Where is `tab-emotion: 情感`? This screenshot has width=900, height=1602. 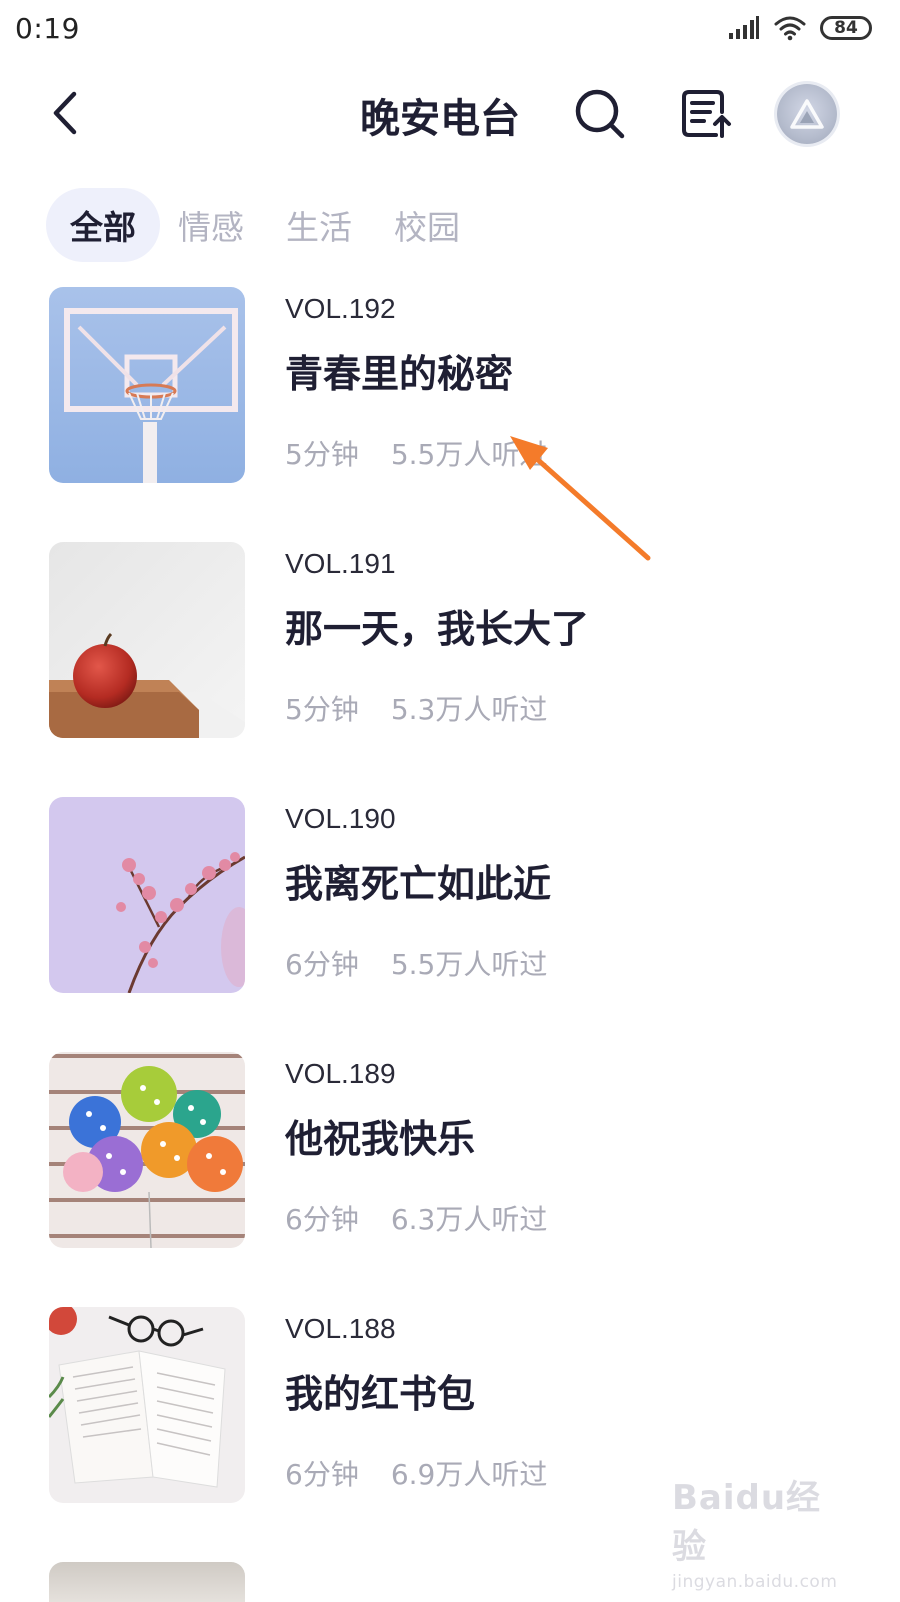 tab-emotion: 情感 is located at coordinates (211, 225).